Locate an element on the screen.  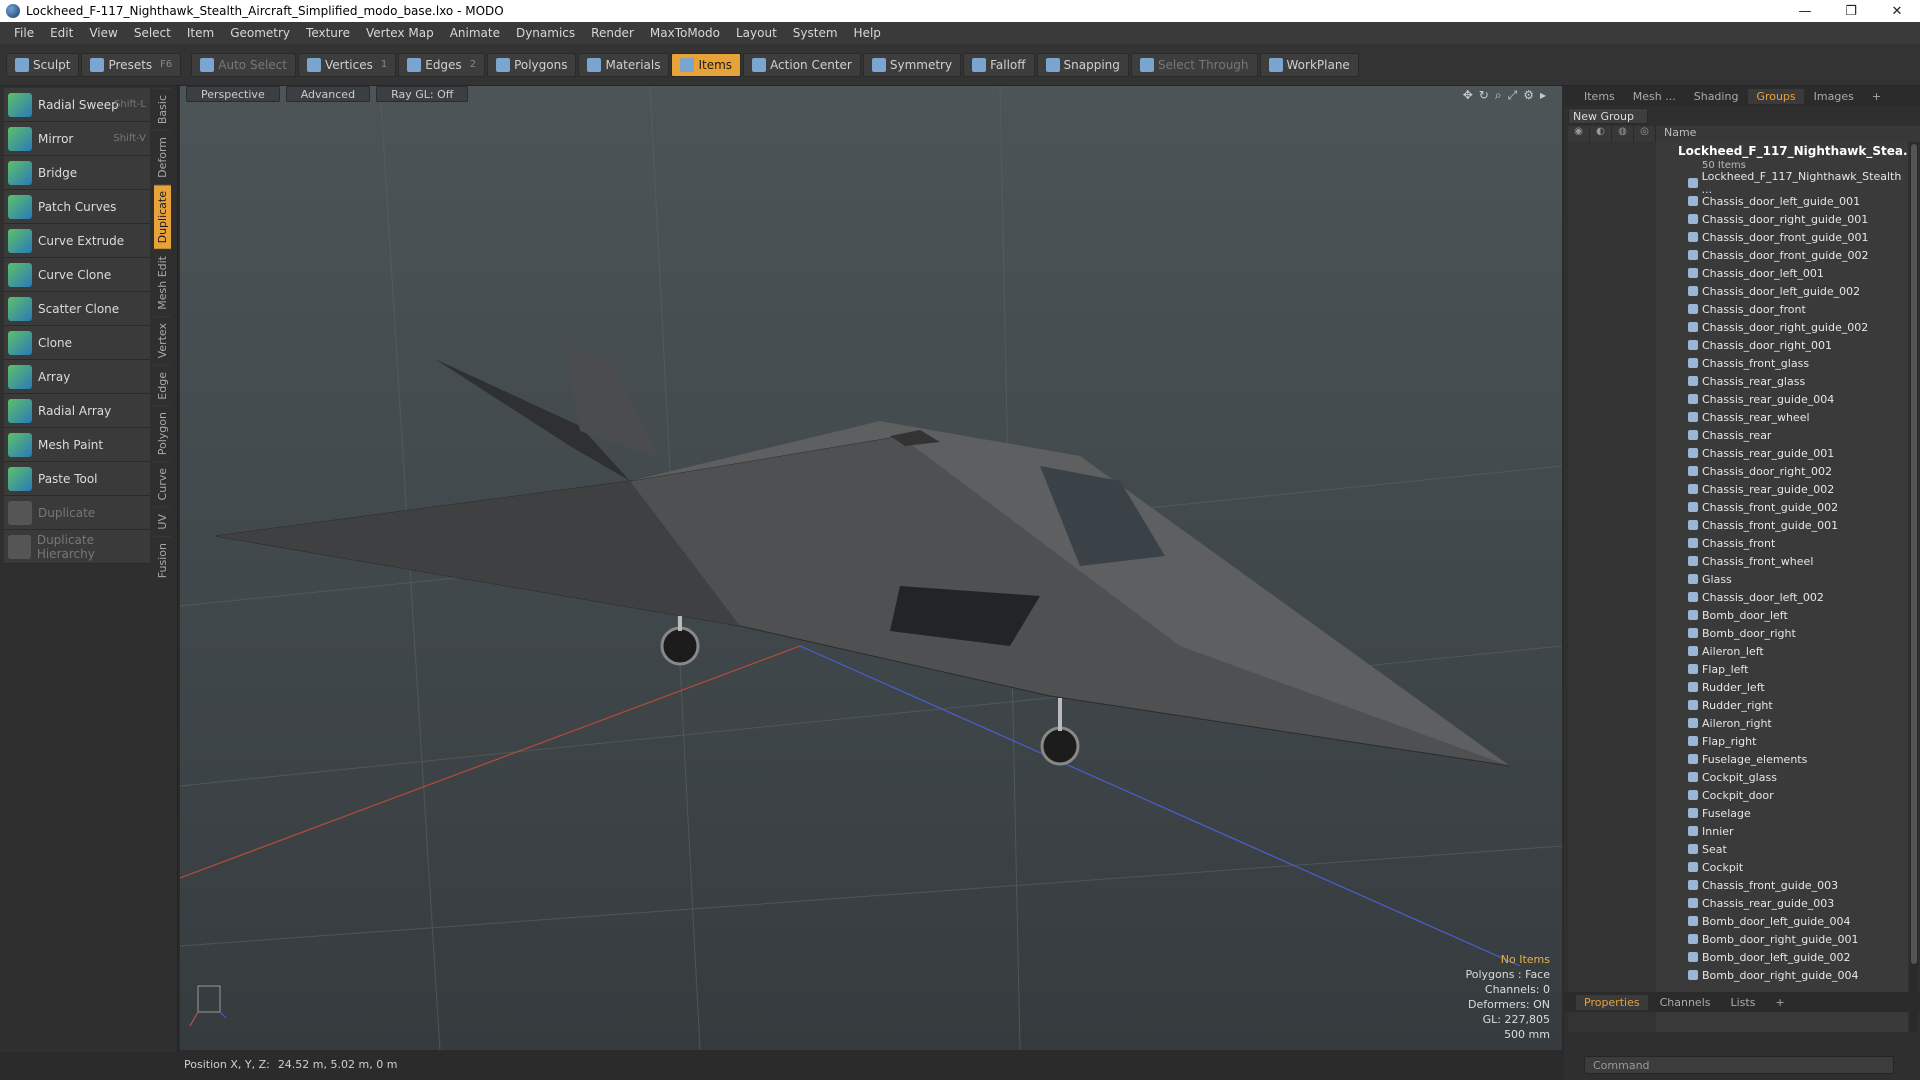
tree-row: Chassis_door_right_001 is located at coordinates (1738, 345).